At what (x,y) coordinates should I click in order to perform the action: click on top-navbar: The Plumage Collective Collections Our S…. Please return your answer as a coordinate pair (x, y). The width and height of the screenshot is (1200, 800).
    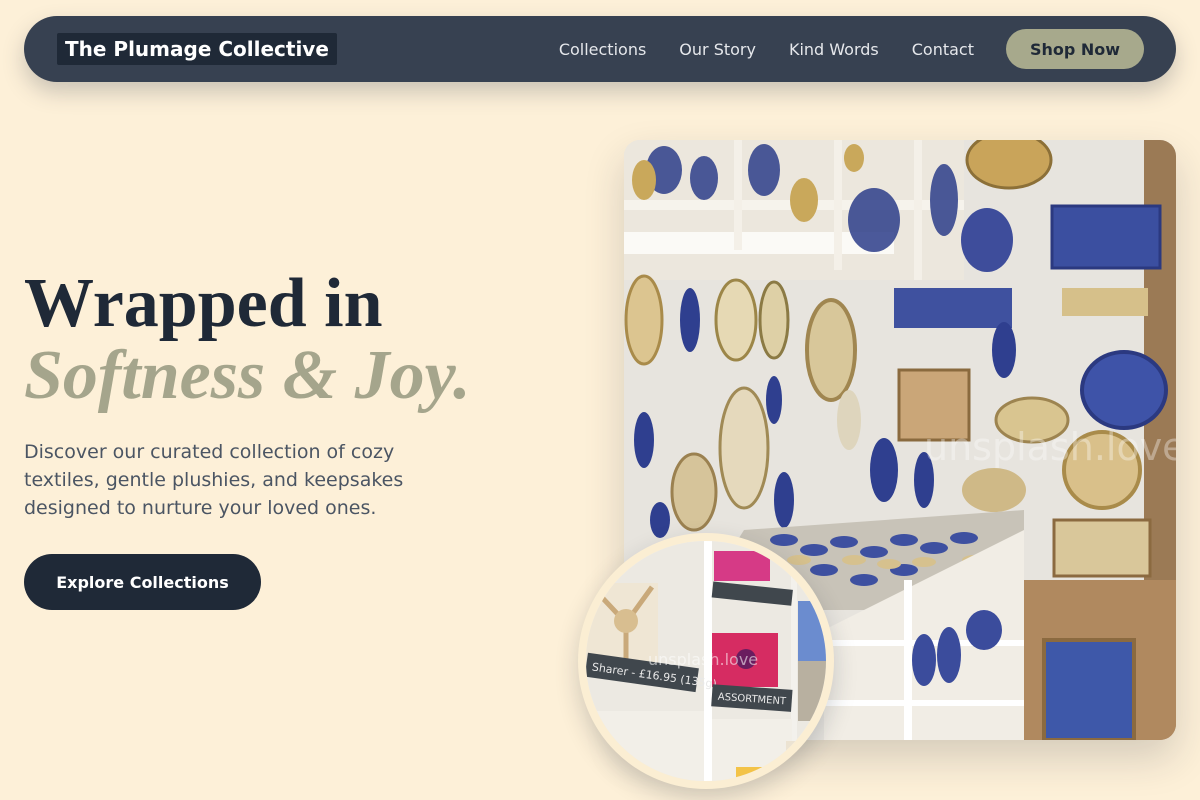
    Looking at the image, I should click on (600, 49).